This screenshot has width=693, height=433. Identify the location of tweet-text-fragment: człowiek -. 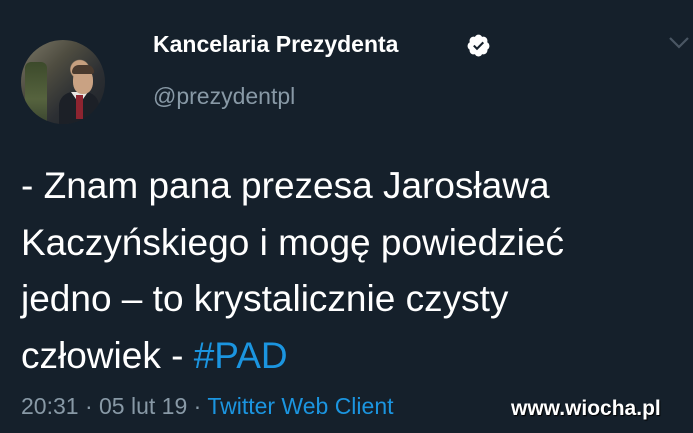
(107, 355).